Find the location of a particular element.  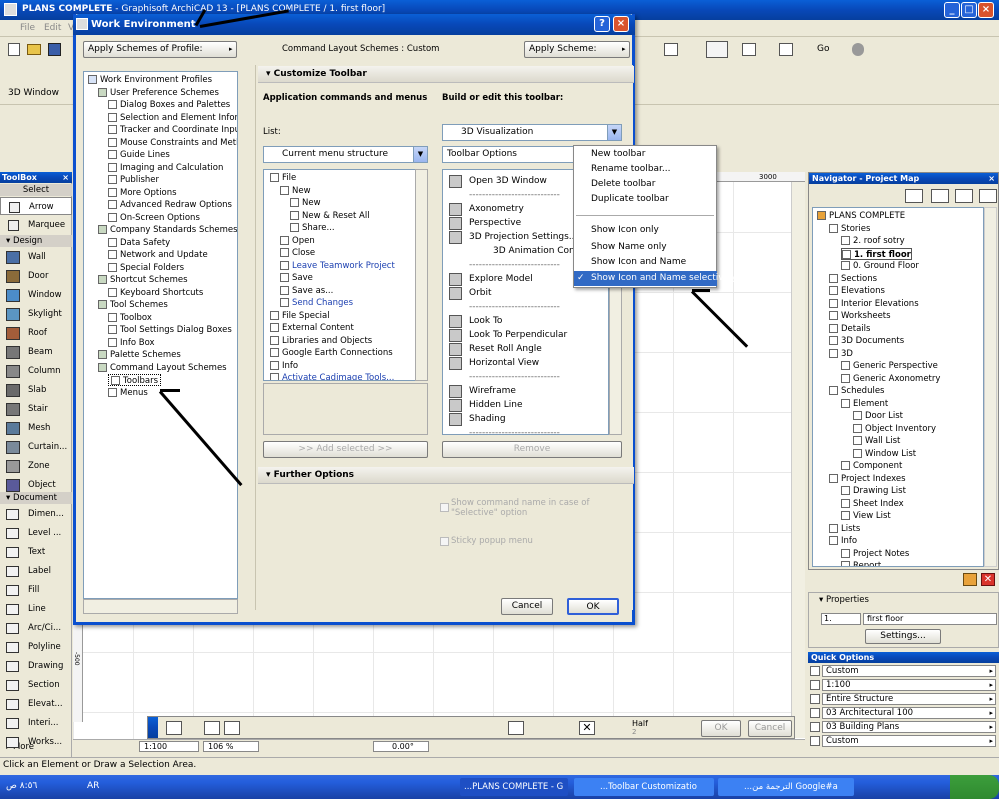

nav-item: Project Notes is located at coordinates (875, 554).